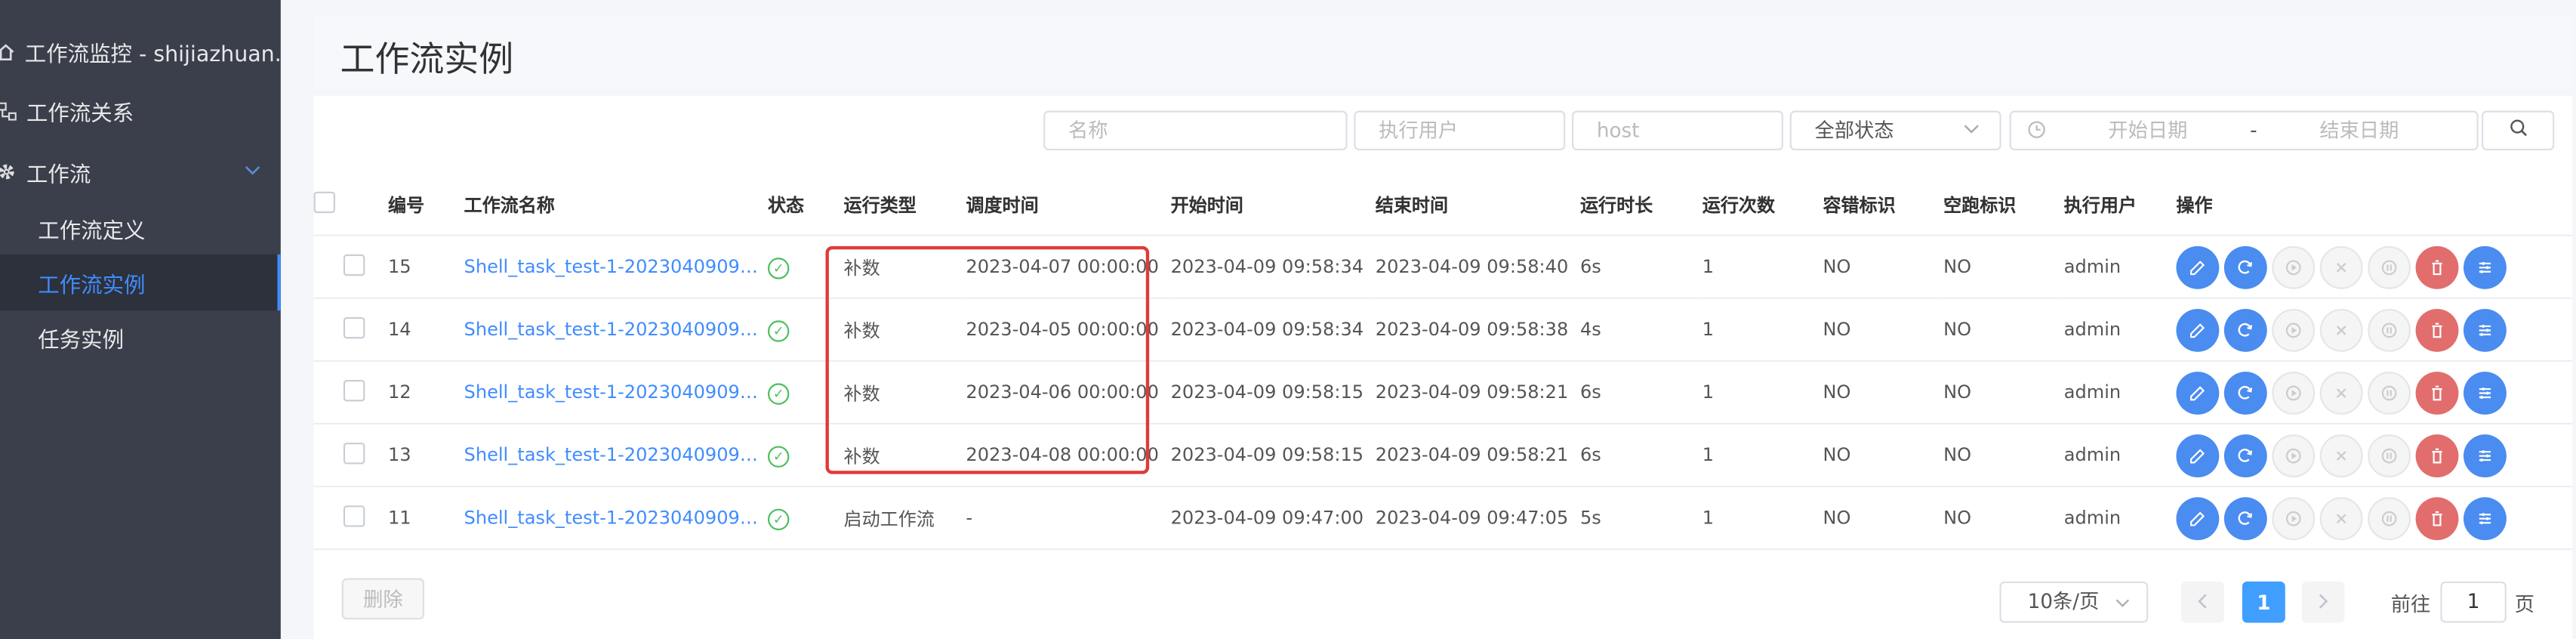  Describe the element at coordinates (140, 110) in the screenshot. I see `sidebar-item-relations: 工作流关系` at that location.